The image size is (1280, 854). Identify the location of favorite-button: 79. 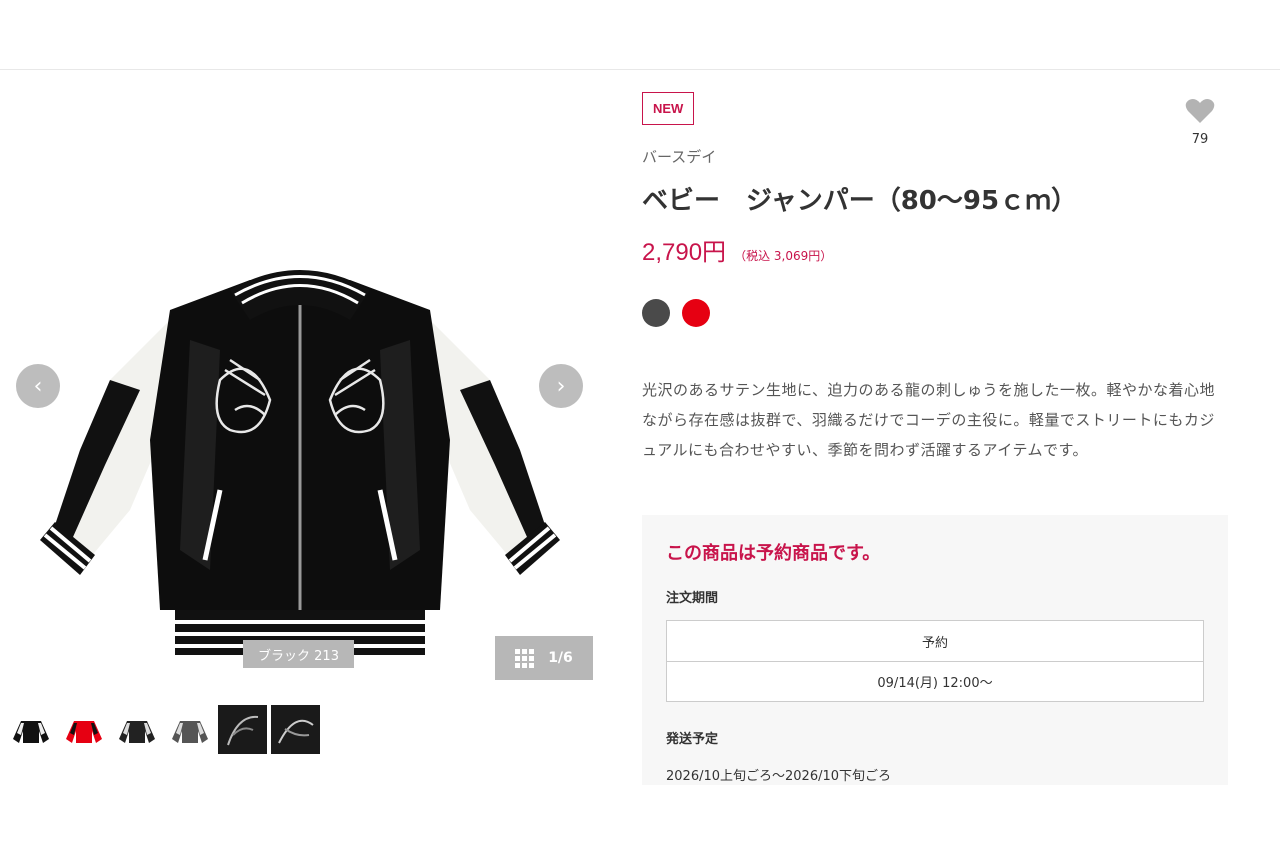
(1200, 122).